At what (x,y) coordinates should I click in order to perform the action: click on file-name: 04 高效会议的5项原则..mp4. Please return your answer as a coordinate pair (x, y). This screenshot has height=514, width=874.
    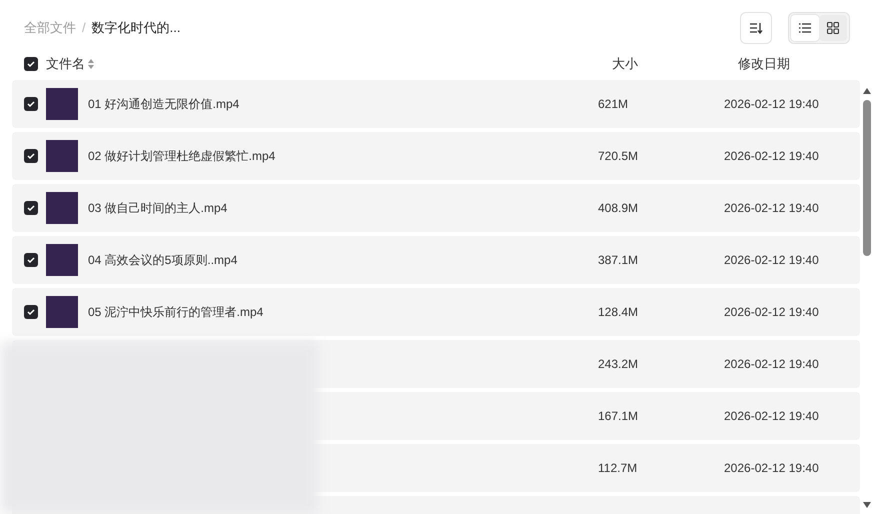
    Looking at the image, I should click on (163, 260).